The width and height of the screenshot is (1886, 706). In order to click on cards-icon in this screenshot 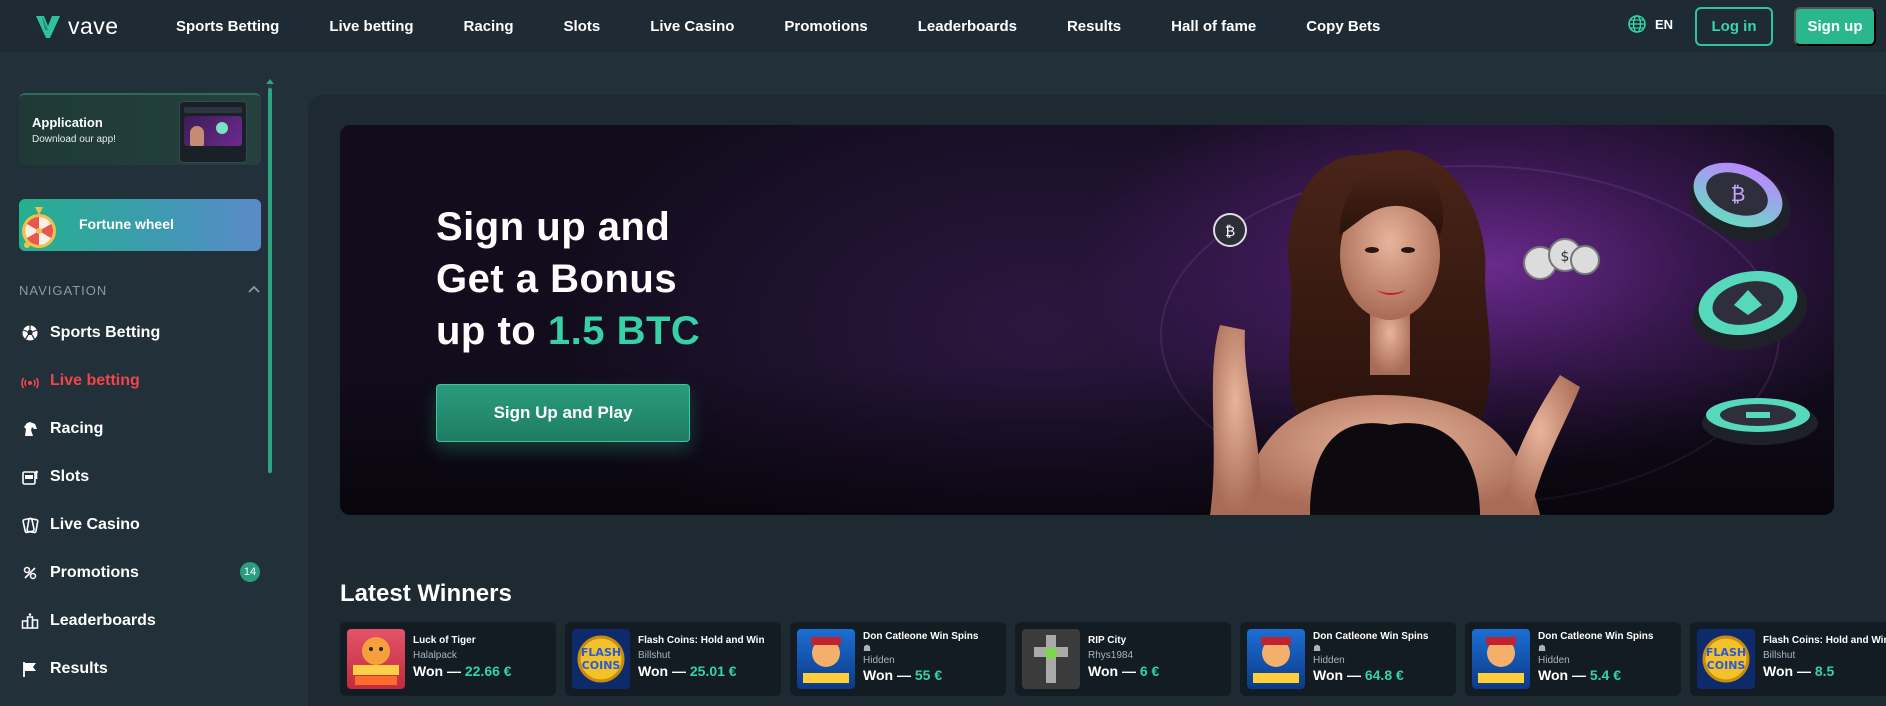, I will do `click(30, 525)`.